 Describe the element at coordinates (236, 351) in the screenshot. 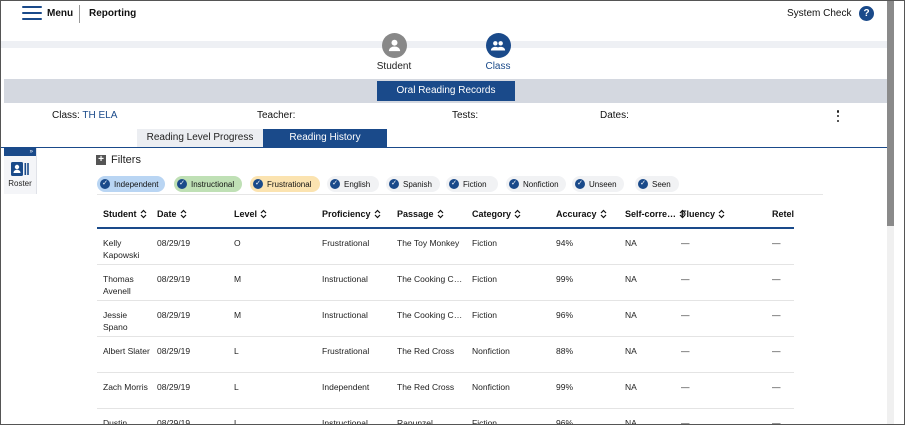

I see `cell-level: L` at that location.